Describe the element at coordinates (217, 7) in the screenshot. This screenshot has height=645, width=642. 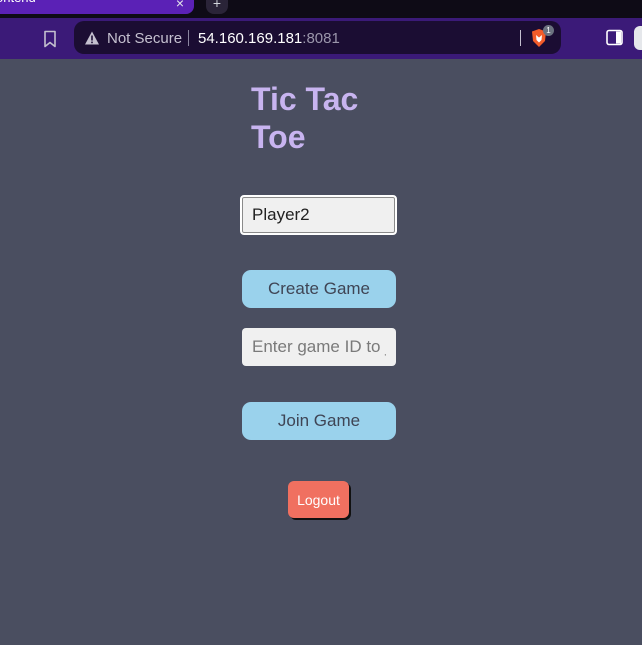
I see `new-tab-button: +` at that location.